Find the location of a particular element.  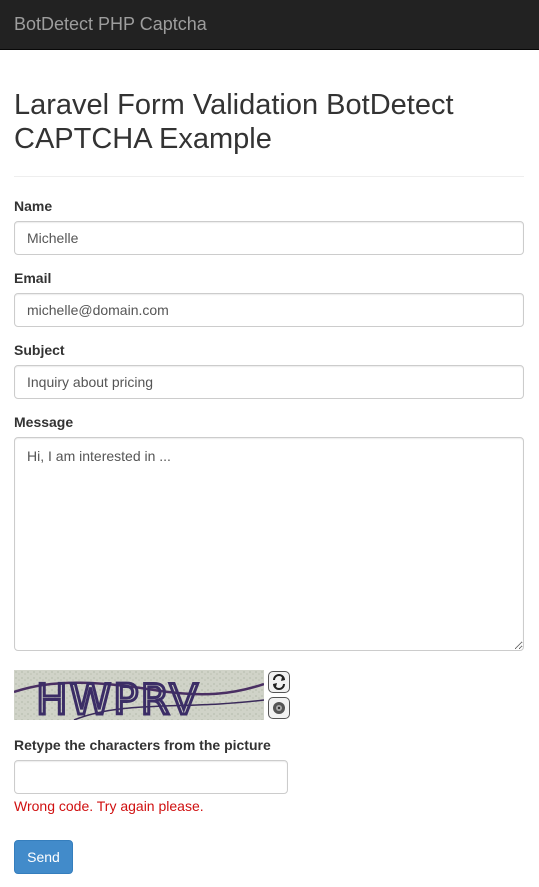

captcha-image: HWPRV is located at coordinates (139, 695).